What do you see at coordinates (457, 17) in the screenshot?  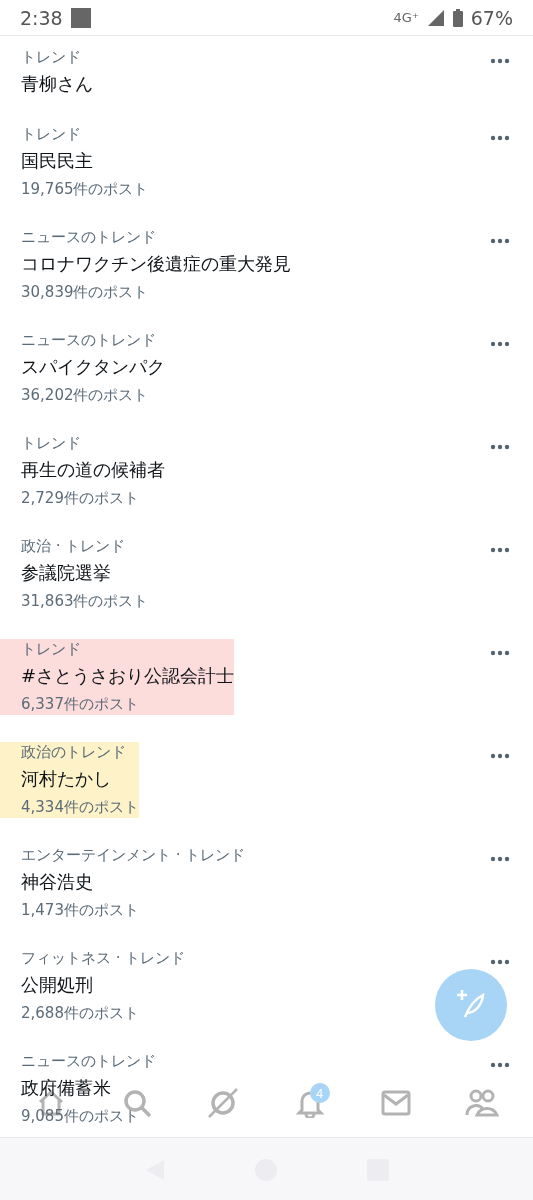 I see `battery-icon` at bounding box center [457, 17].